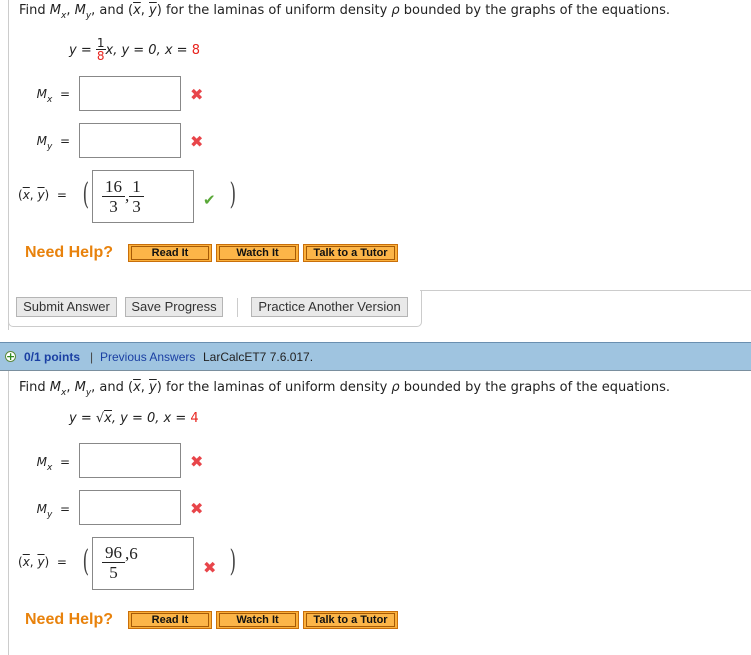 The height and width of the screenshot is (655, 751). I want to click on sqrt-symbol: √, so click(100, 418).